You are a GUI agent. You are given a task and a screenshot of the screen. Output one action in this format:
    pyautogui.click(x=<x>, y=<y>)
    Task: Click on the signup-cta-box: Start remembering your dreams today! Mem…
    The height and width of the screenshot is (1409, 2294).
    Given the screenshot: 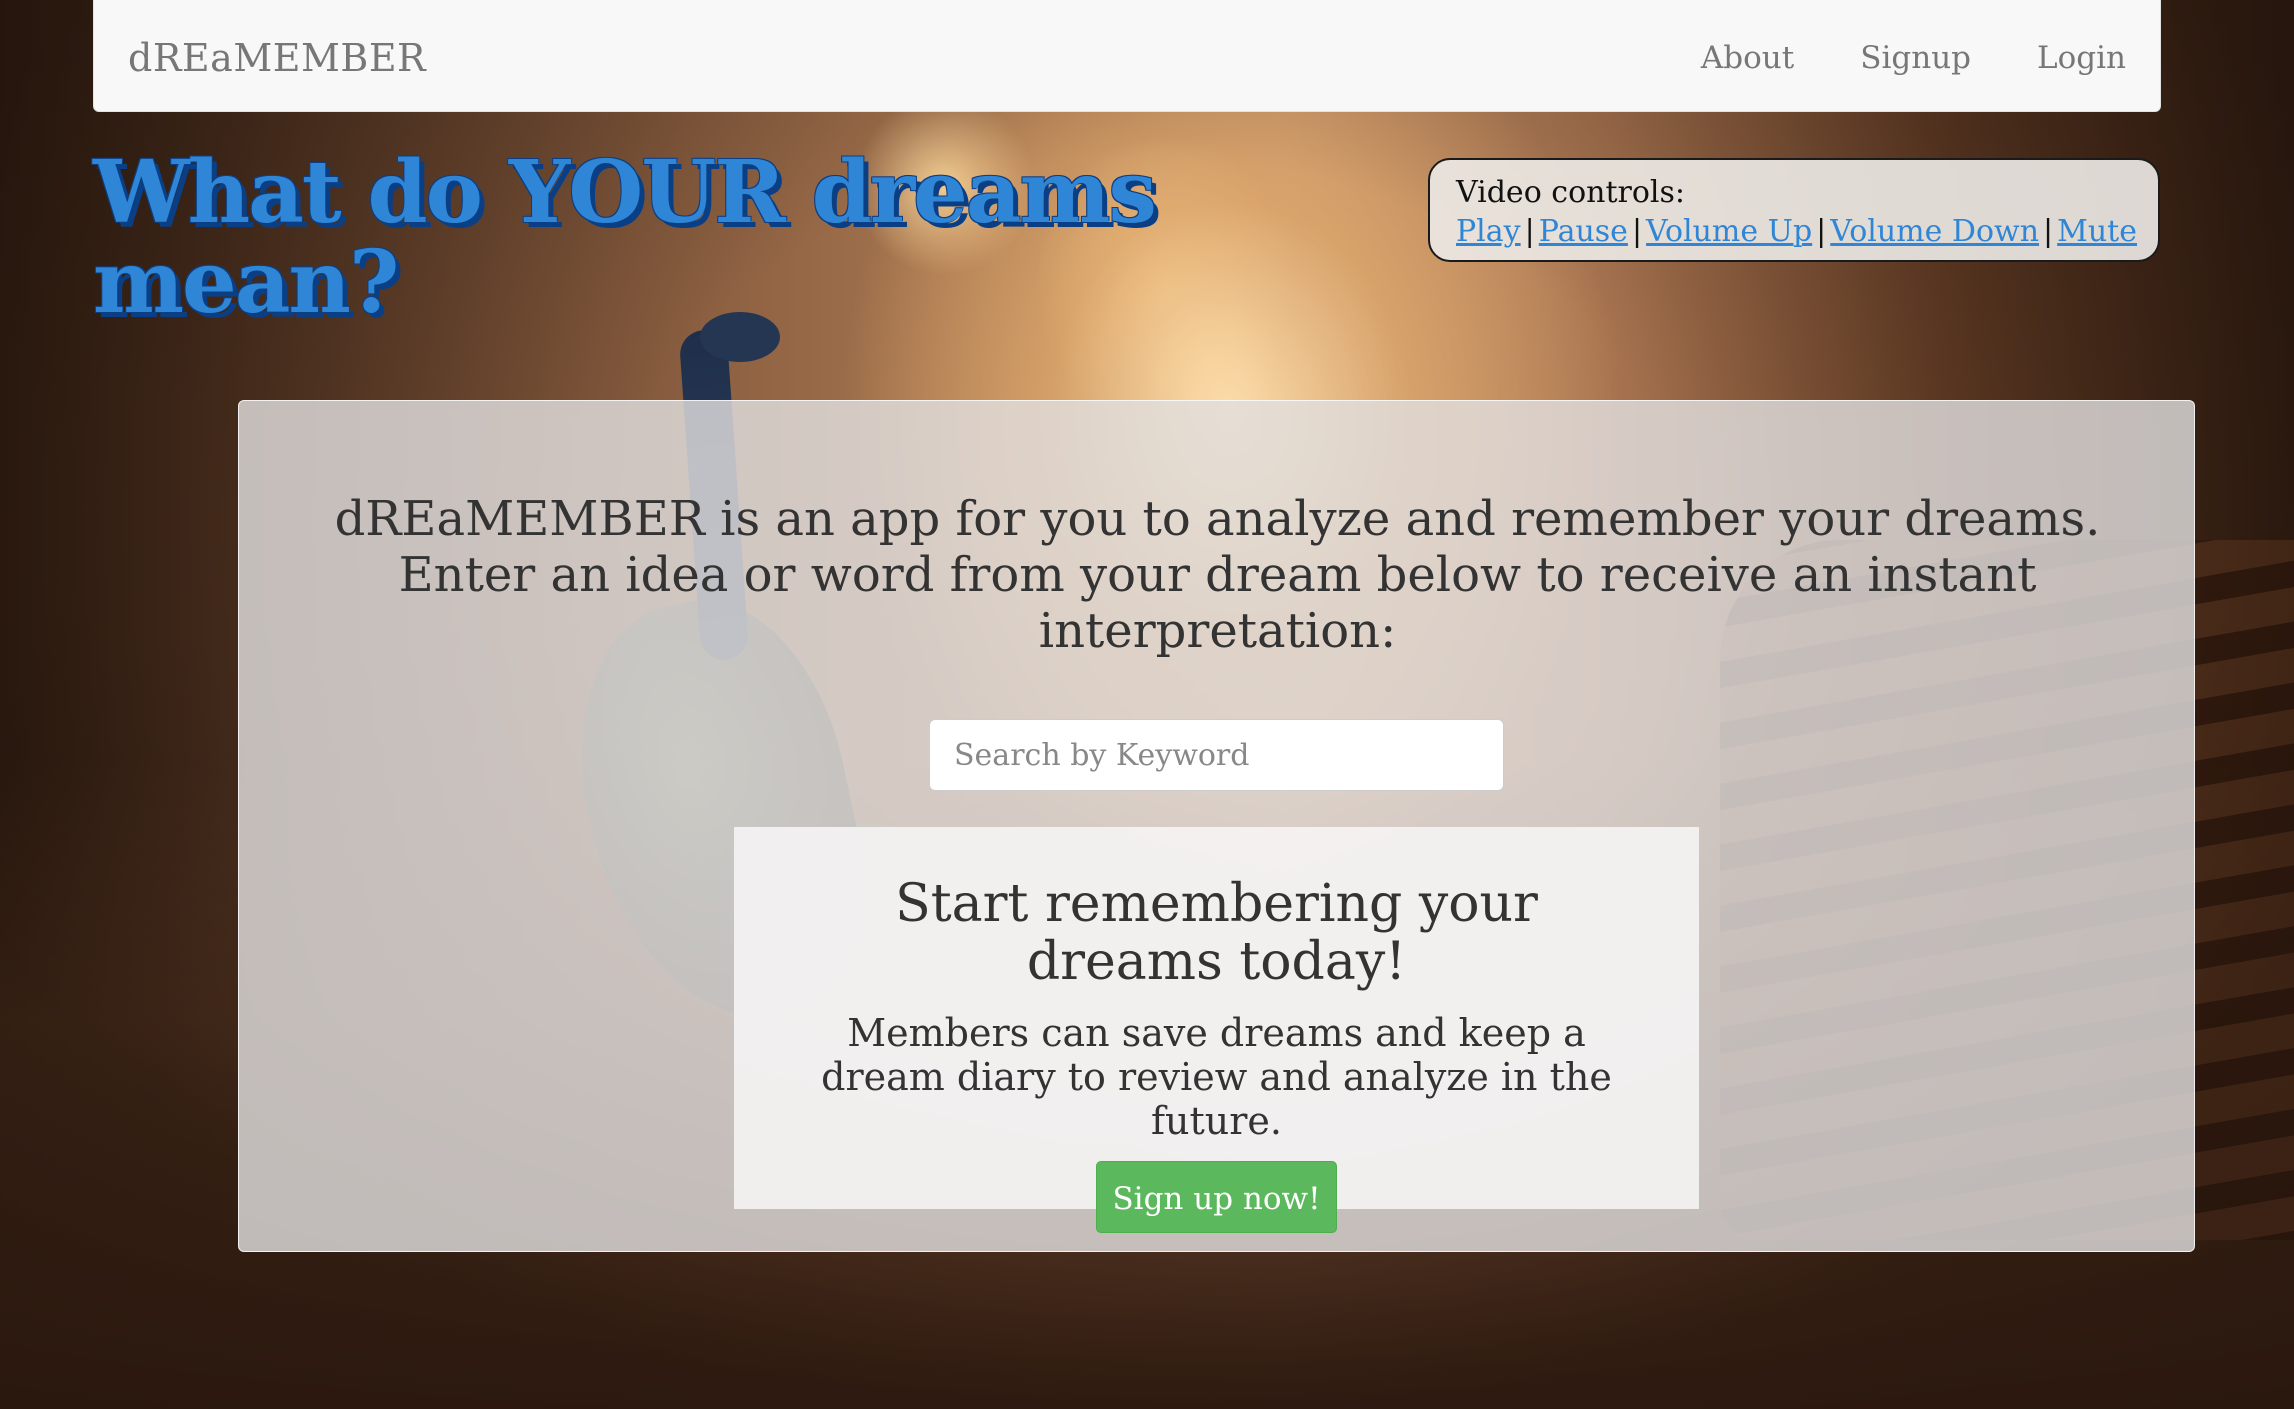 What is the action you would take?
    pyautogui.click(x=1216, y=1030)
    